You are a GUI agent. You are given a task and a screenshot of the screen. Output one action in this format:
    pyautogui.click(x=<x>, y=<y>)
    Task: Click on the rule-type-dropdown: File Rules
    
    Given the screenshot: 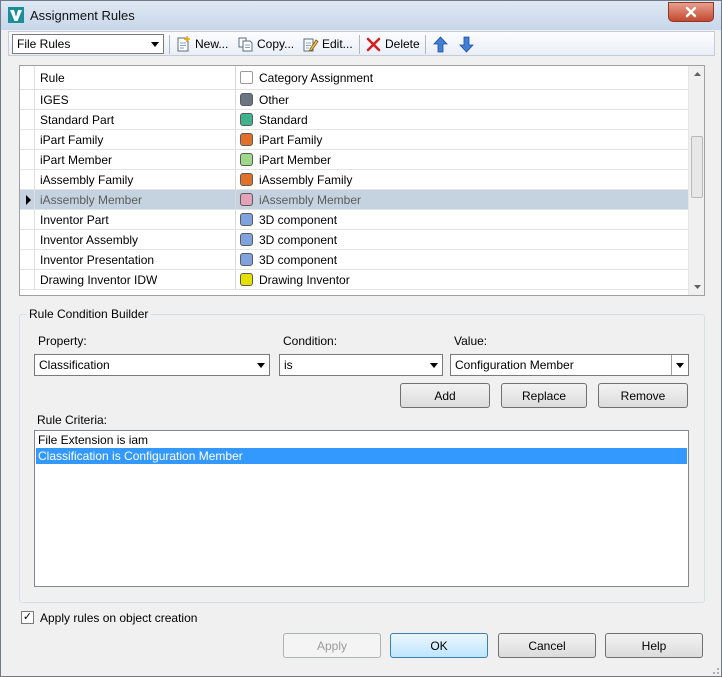 What is the action you would take?
    pyautogui.click(x=88, y=44)
    